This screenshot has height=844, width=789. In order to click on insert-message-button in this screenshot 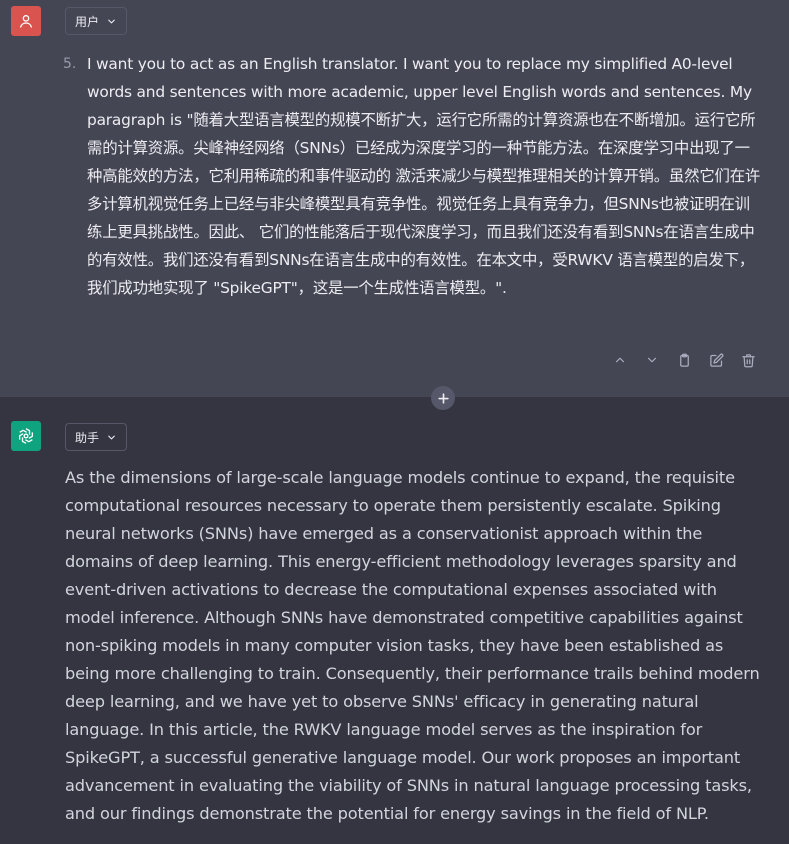, I will do `click(443, 398)`.